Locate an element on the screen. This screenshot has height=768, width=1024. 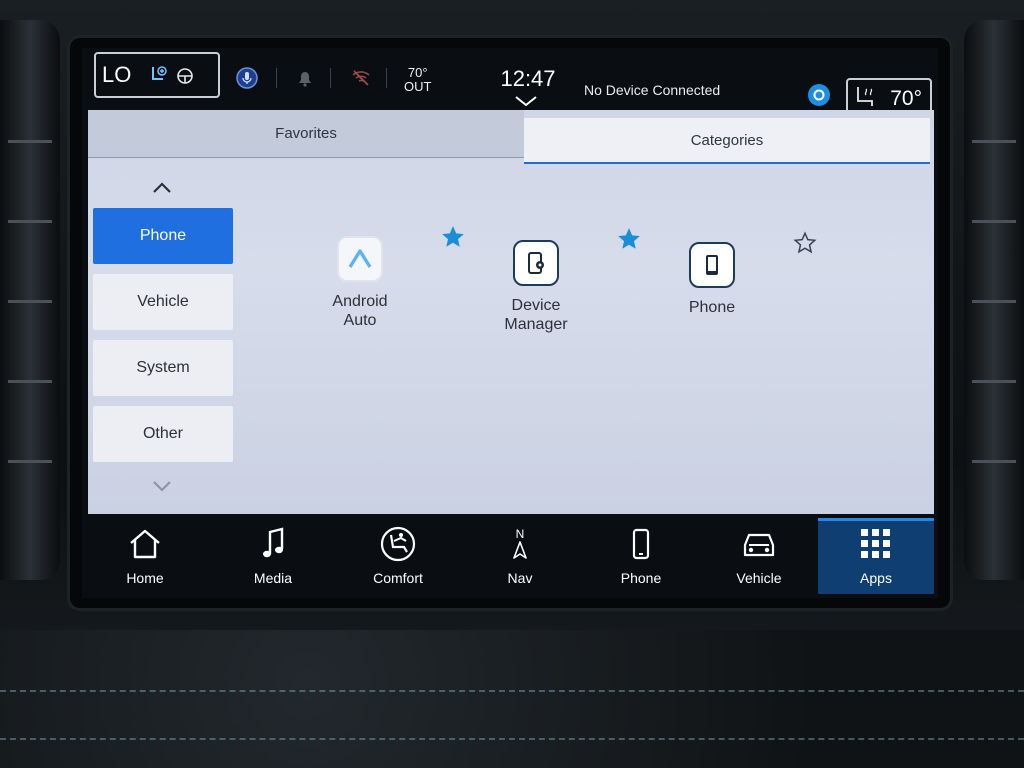
app-label: Device Manager is located at coordinates (536, 315).